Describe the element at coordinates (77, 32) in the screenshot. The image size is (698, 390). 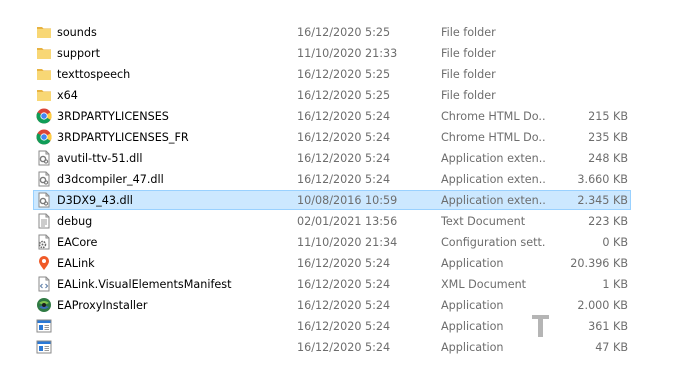
I see `file-name: sounds` at that location.